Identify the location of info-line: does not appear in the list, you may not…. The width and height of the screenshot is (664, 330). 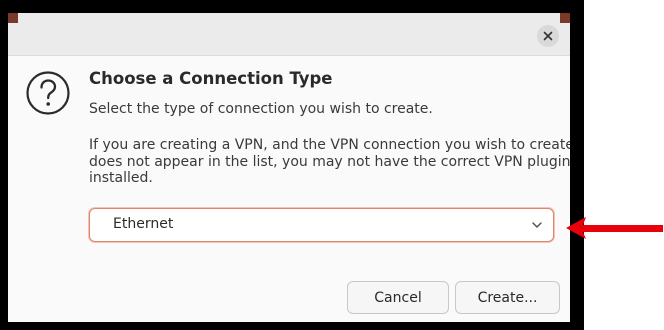
(329, 161).